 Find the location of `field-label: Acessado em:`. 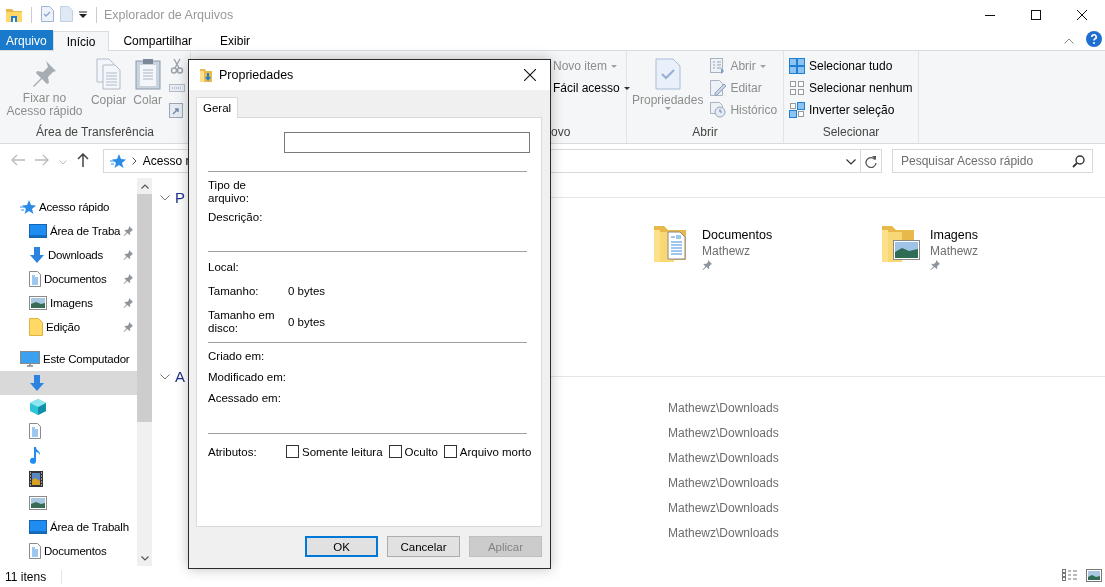

field-label: Acessado em: is located at coordinates (245, 398).